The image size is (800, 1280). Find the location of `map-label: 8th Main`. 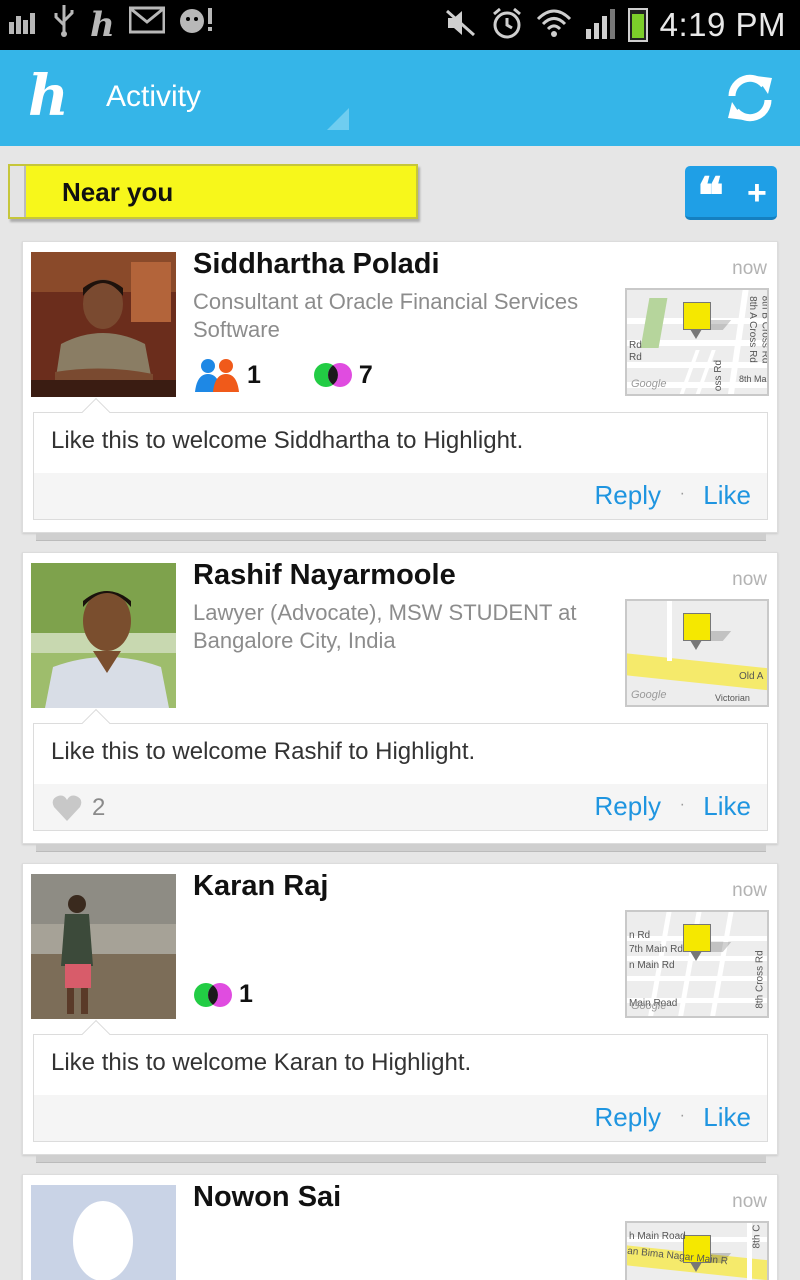

map-label: 8th Main is located at coordinates (754, 379).